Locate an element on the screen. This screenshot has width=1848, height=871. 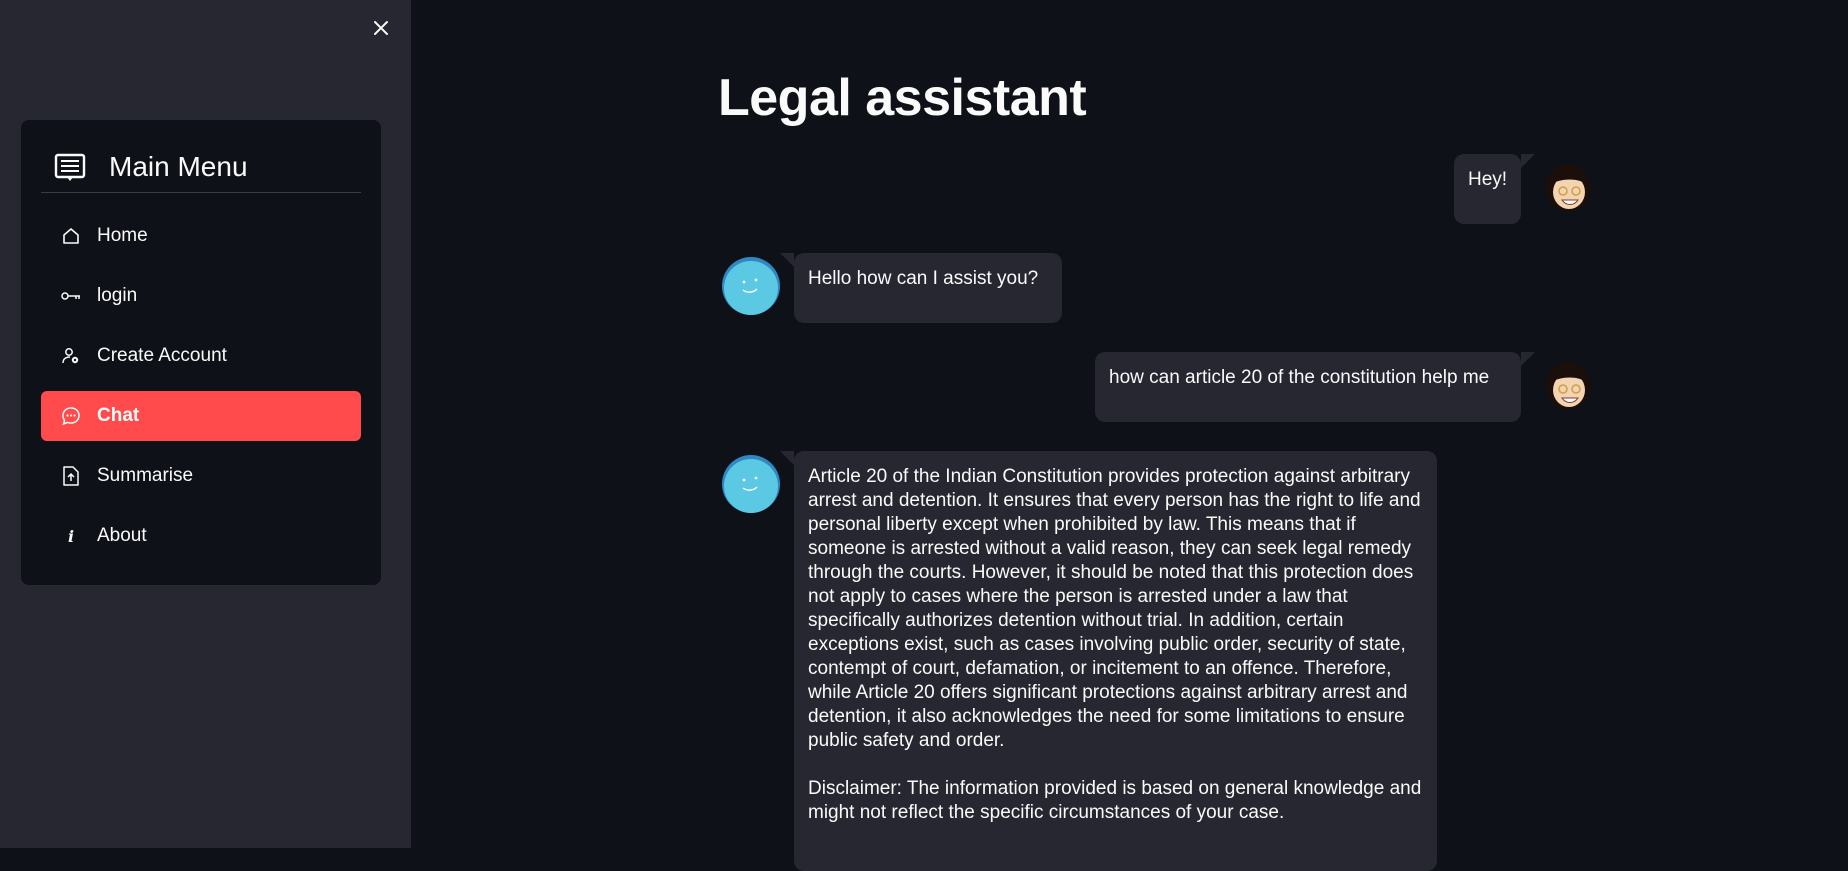
message-text: Hello how can I assist you? is located at coordinates (923, 278).